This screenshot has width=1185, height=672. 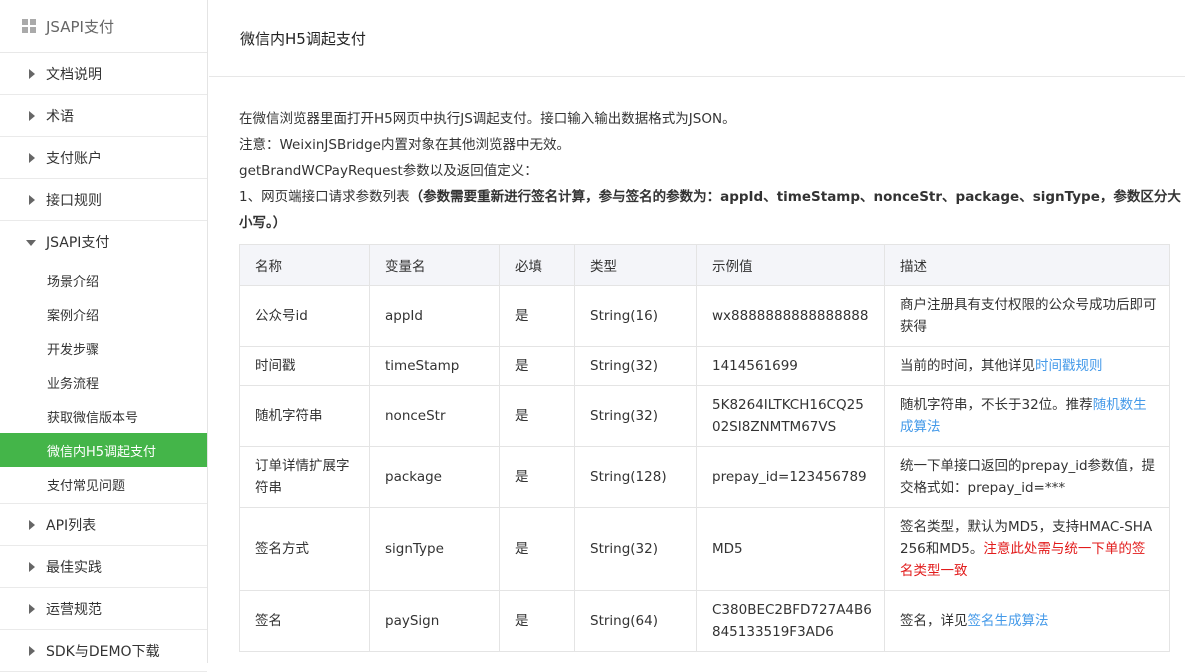 I want to click on grid-icon, so click(x=29, y=26).